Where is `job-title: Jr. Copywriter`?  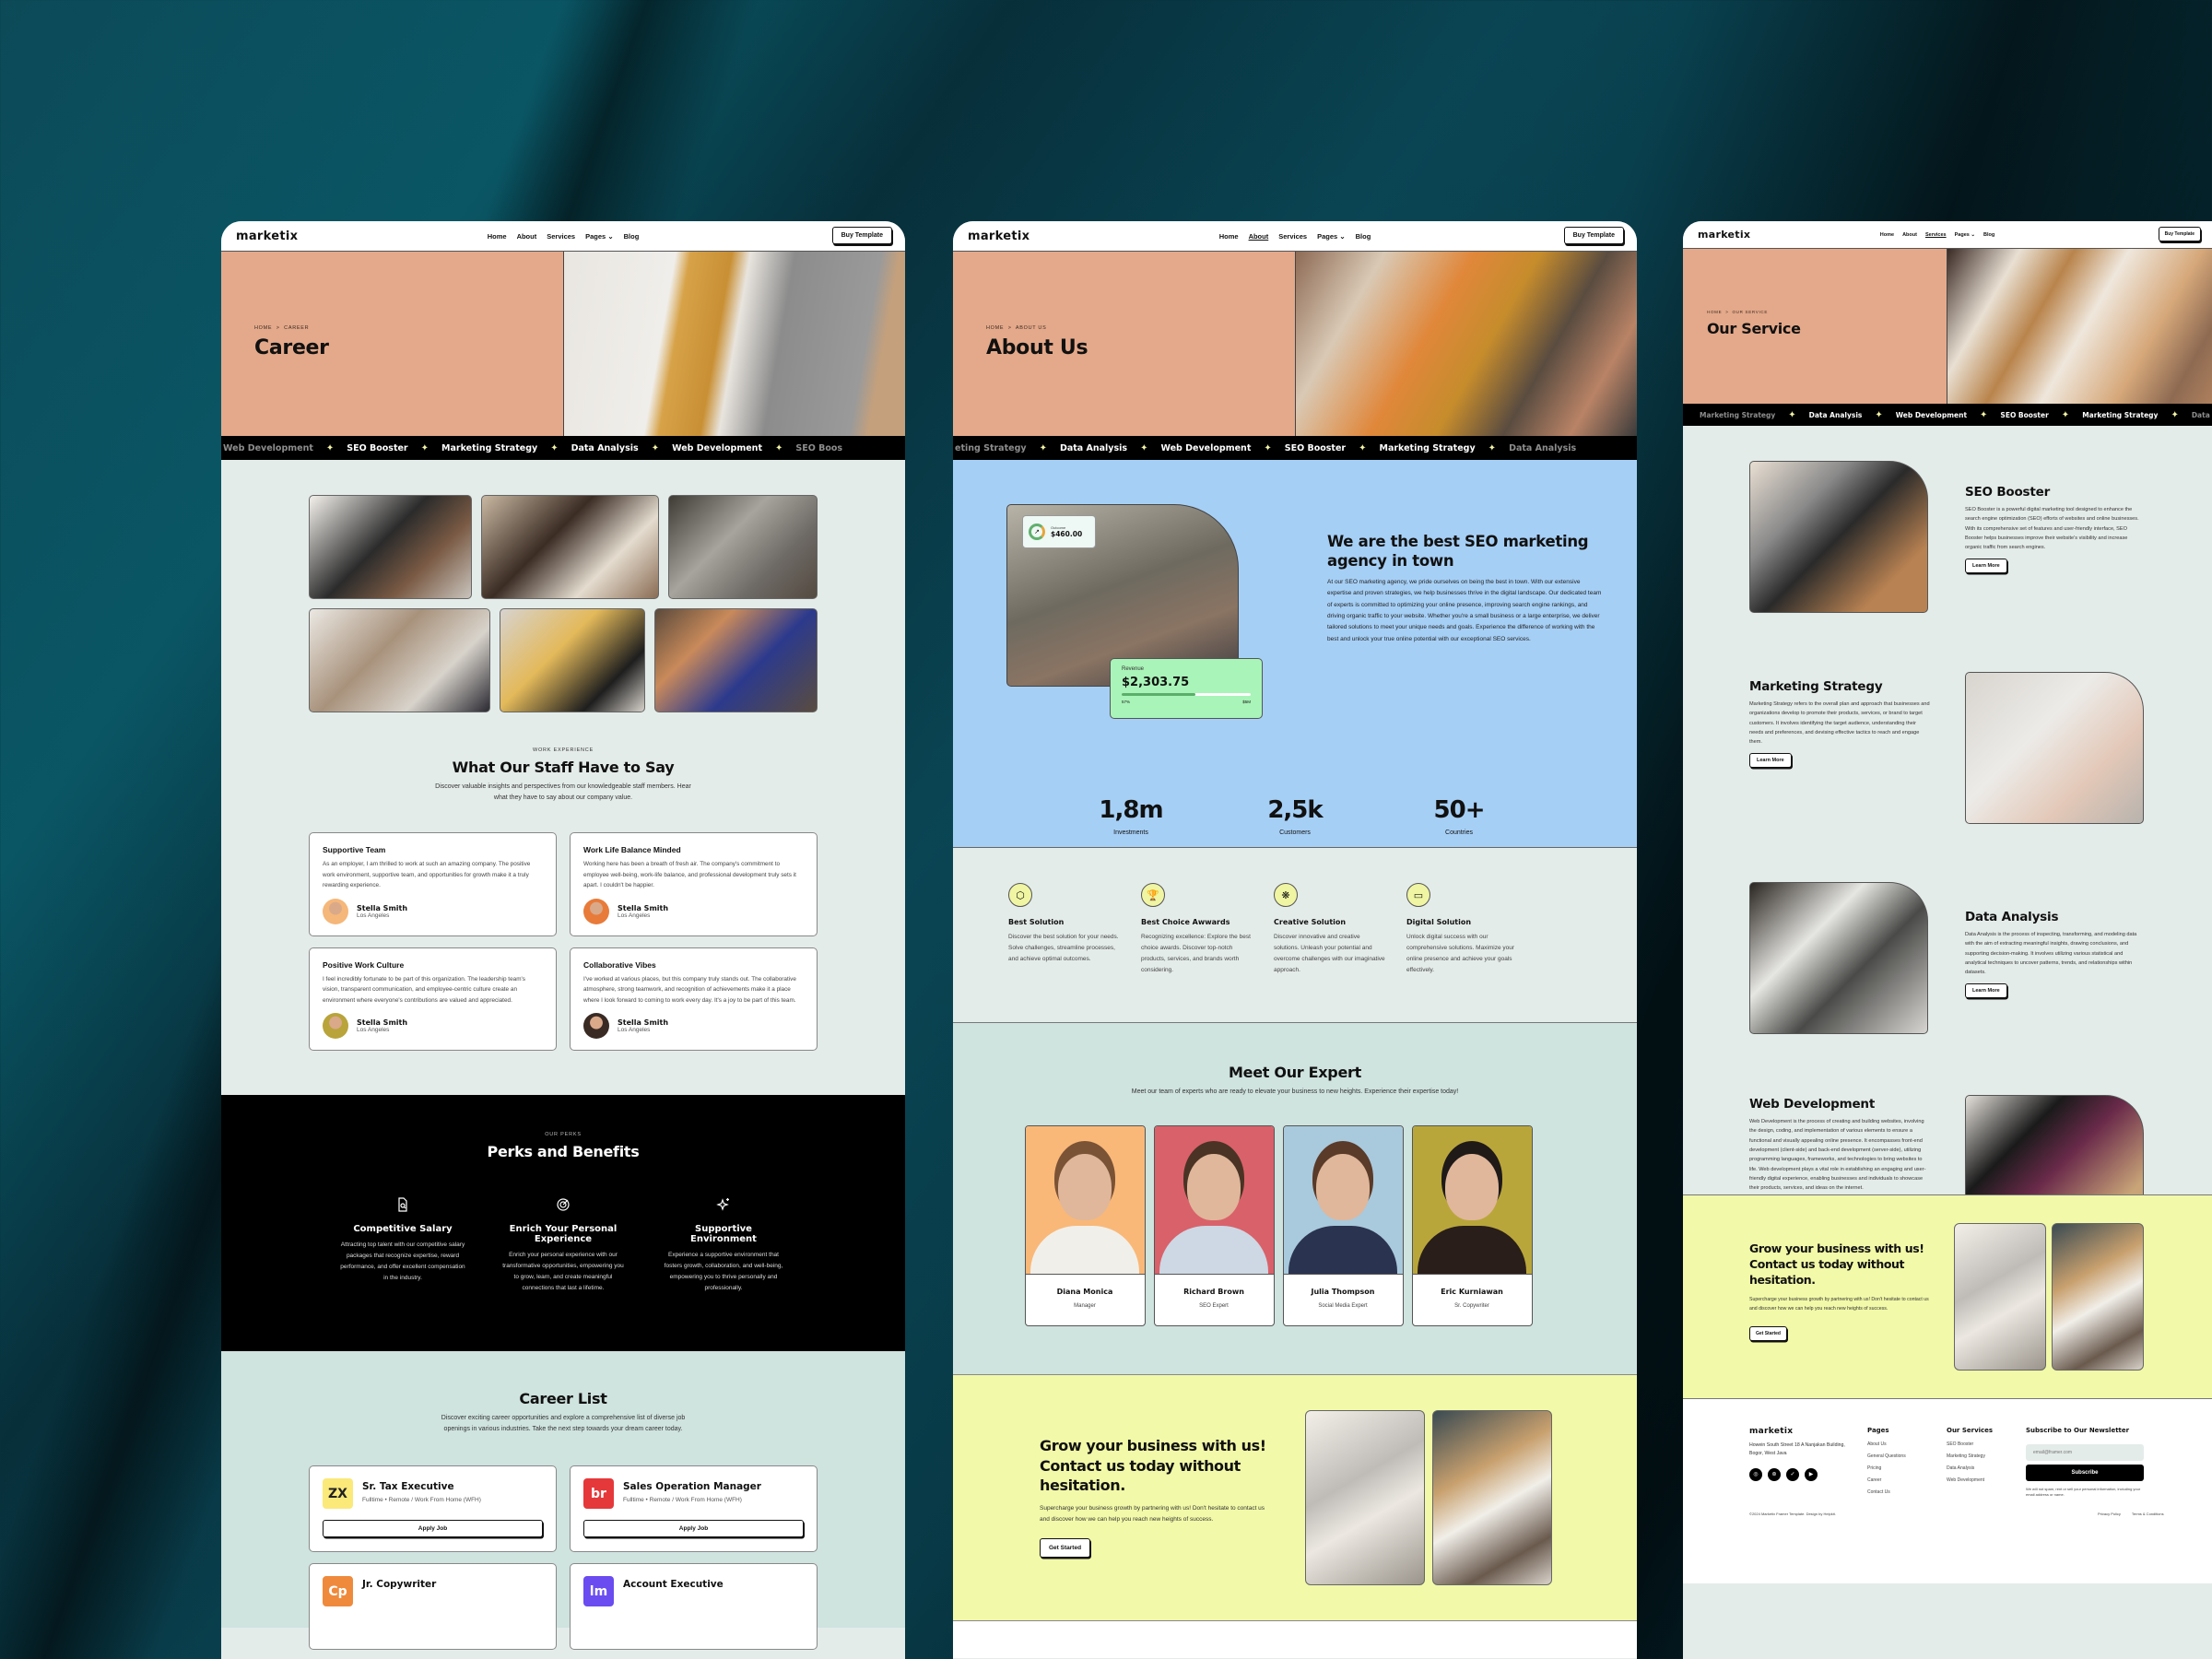 job-title: Jr. Copywriter is located at coordinates (399, 1584).